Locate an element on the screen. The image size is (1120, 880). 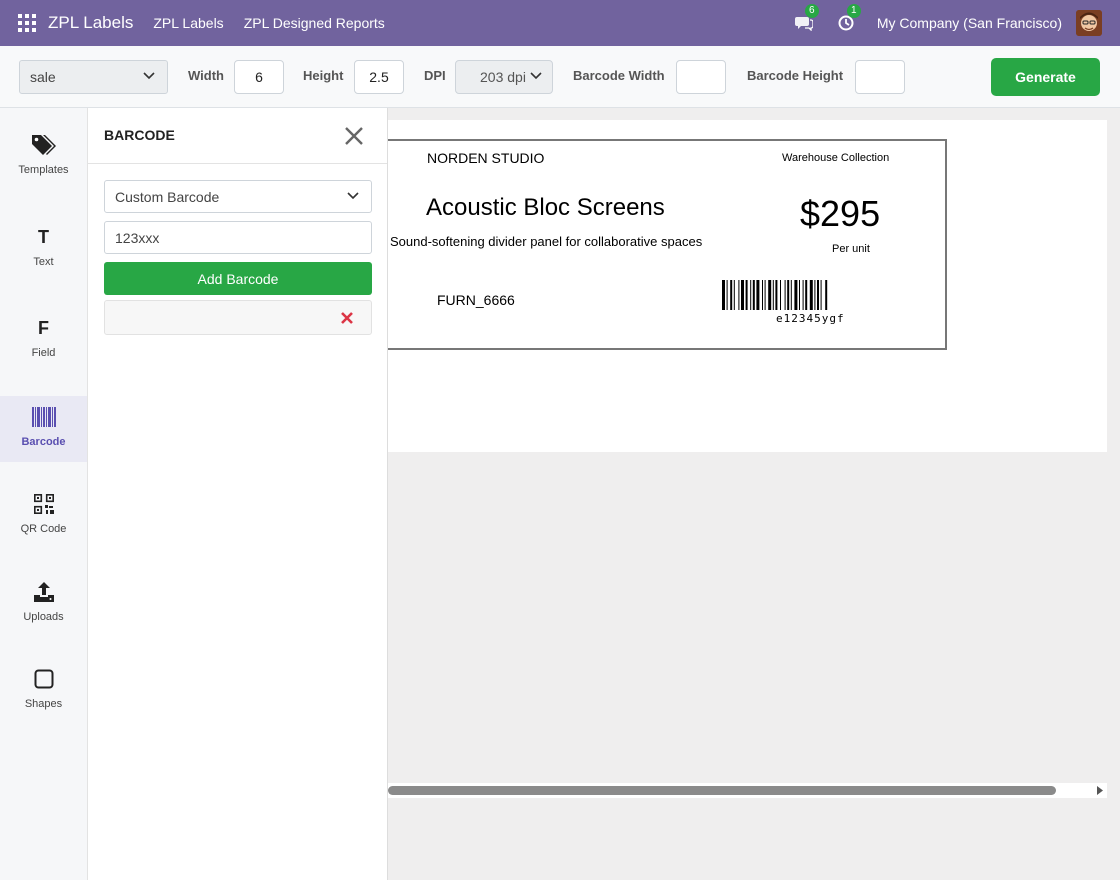
sidebar-item-qr-code: QR Code is located at coordinates (43, 524).